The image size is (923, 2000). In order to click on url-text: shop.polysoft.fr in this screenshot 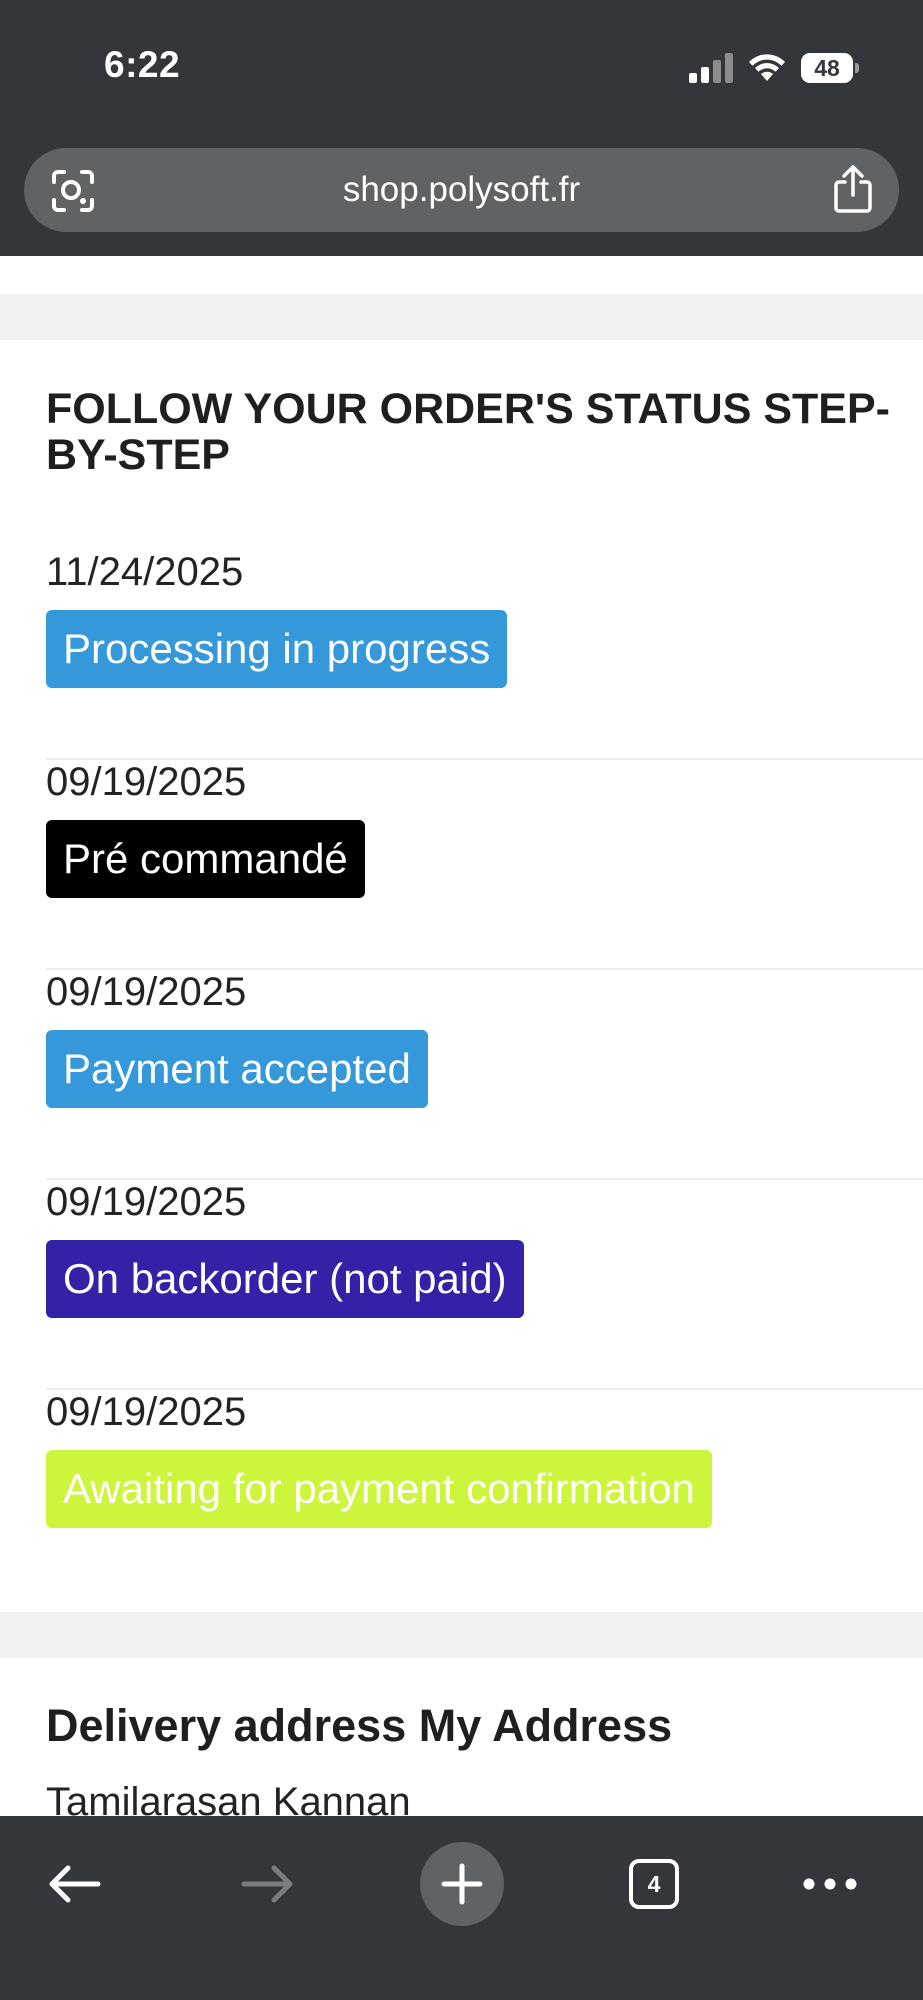, I will do `click(461, 190)`.